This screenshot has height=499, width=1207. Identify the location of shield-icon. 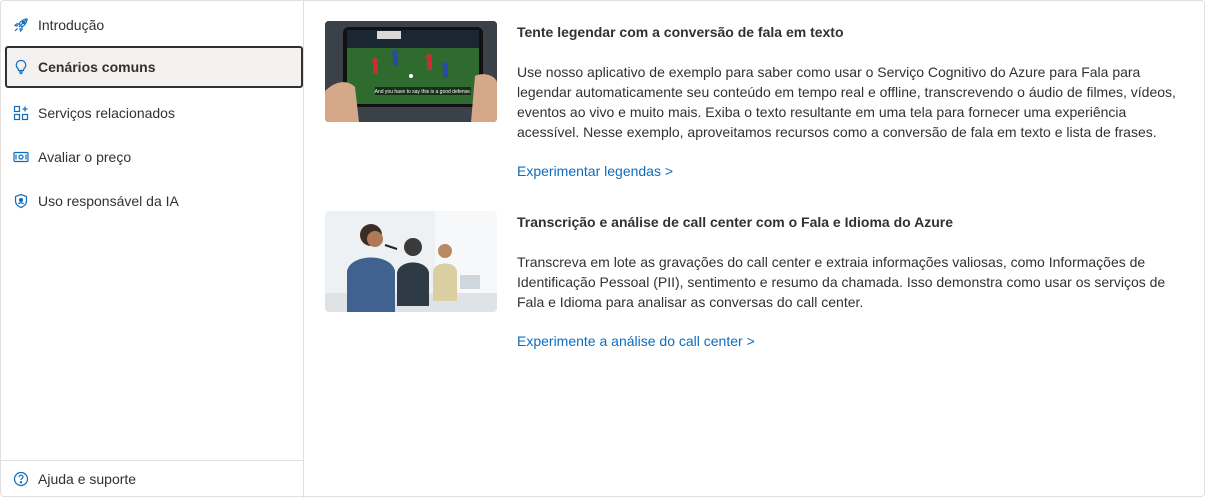
(21, 201).